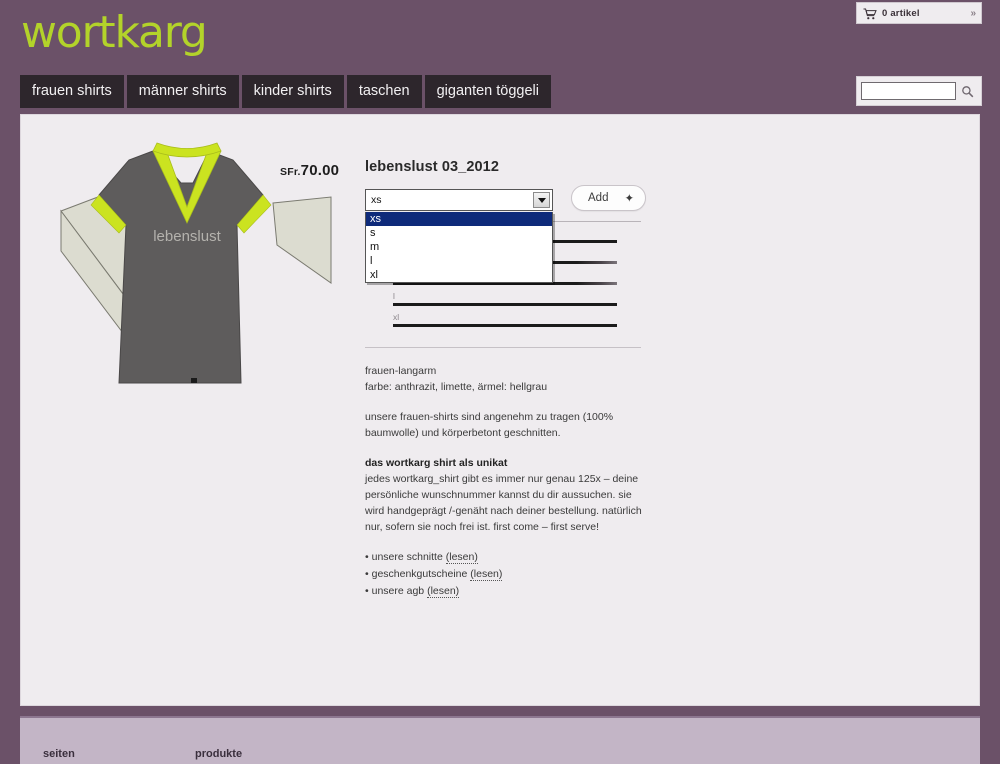 The width and height of the screenshot is (1000, 764). What do you see at coordinates (407, 557) in the screenshot?
I see `link-text-schnitte: unsere schnitte` at bounding box center [407, 557].